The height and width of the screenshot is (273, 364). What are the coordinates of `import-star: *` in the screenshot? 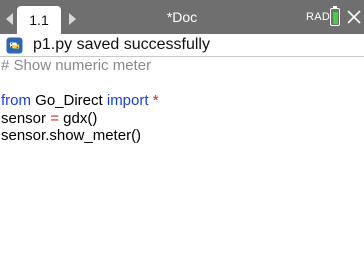 It's located at (153, 100).